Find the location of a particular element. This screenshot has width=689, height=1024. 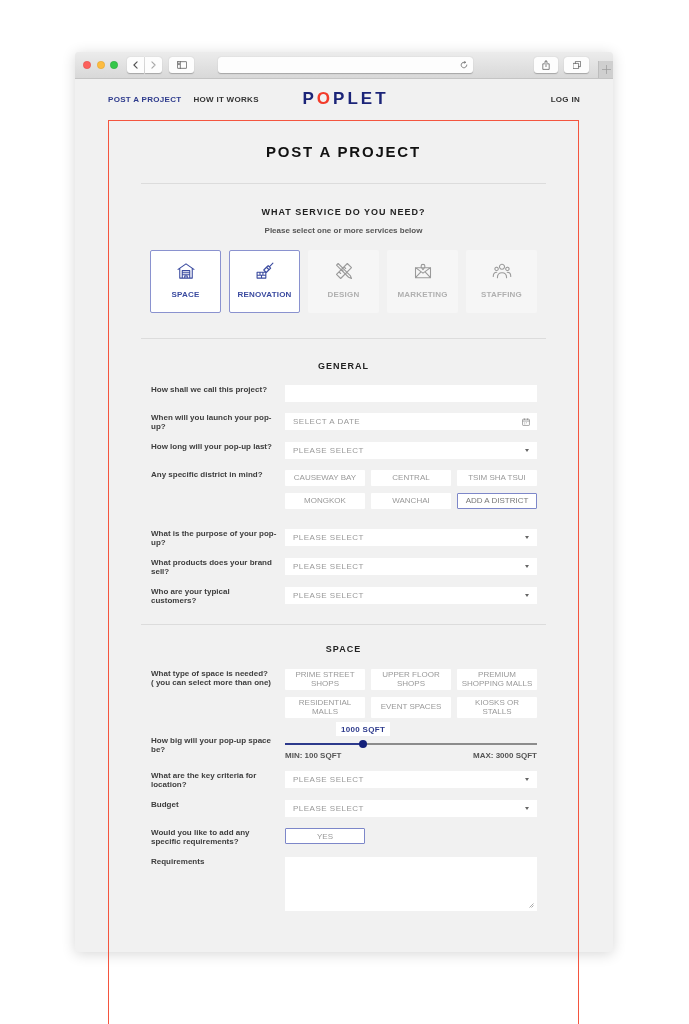

new-tab-button is located at coordinates (605, 69).